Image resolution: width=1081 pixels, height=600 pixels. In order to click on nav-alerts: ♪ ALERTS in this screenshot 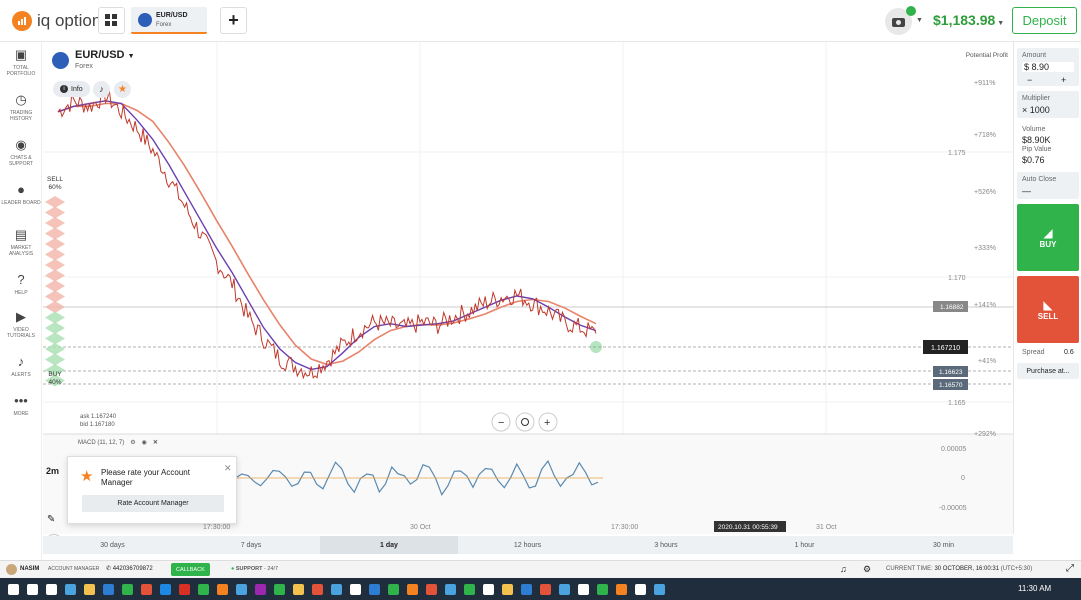, I will do `click(21, 367)`.